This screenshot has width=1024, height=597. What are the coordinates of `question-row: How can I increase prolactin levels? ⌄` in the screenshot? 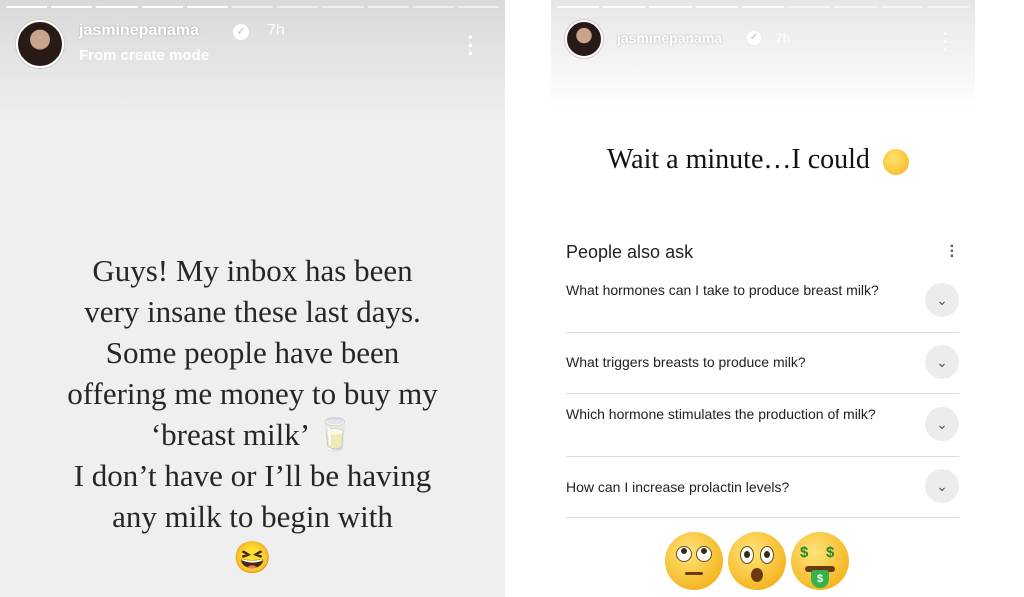 It's located at (762, 487).